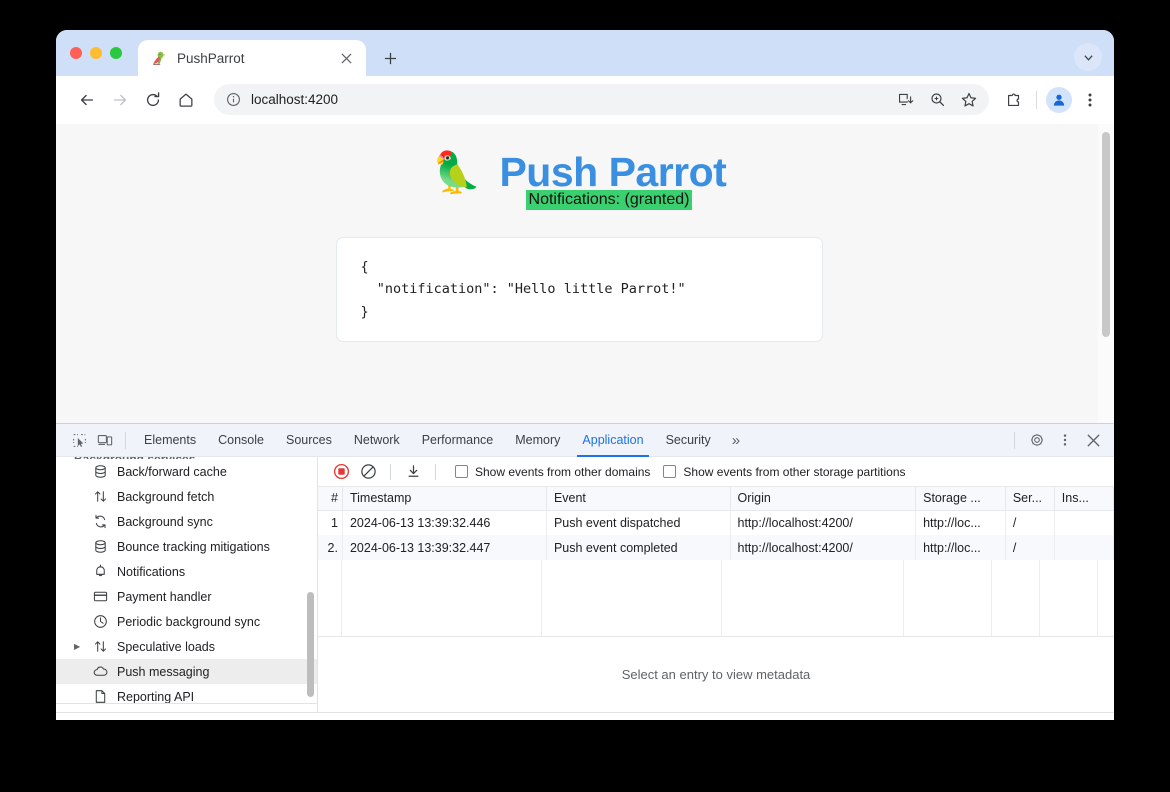 Image resolution: width=1170 pixels, height=792 pixels. I want to click on devtools-menu-icon, so click(1065, 440).